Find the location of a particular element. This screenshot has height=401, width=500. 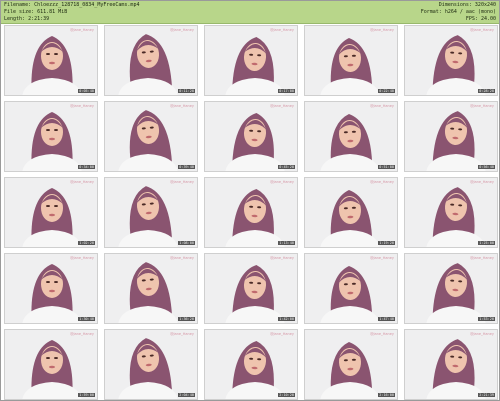

video-thumbnail: @Jane_Haney 0:17:00 is located at coordinates (251, 60).